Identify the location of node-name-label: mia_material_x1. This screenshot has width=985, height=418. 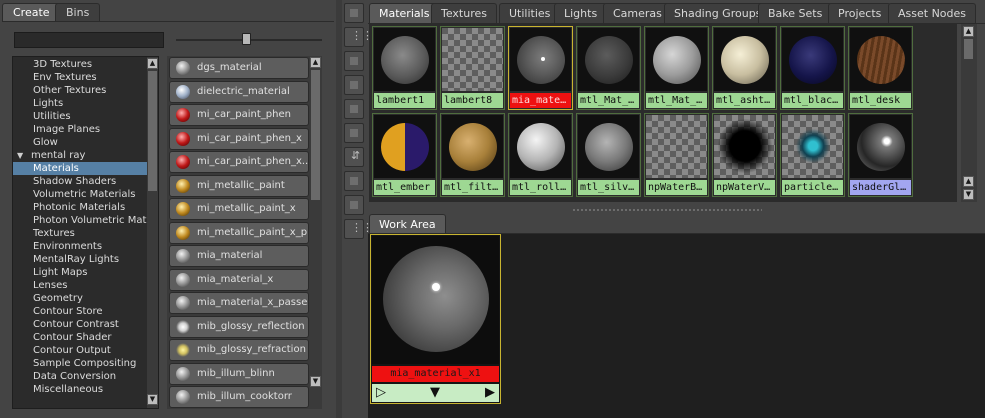
(435, 374).